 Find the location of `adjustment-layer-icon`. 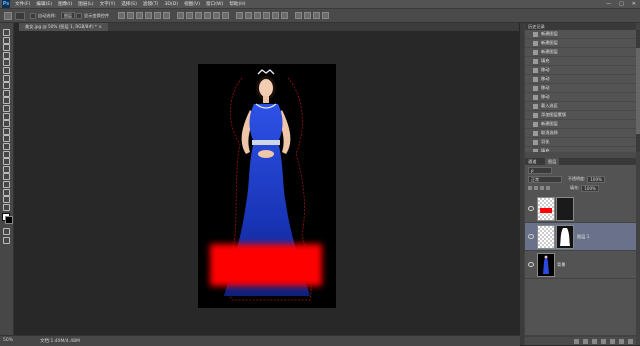

adjustment-layer-icon is located at coordinates (603, 341).